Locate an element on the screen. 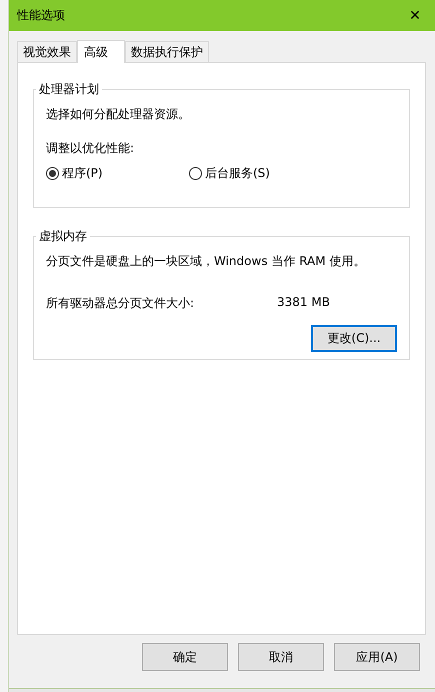 Image resolution: width=435 pixels, height=692 pixels. window-title: 性能选项 is located at coordinates (41, 15).